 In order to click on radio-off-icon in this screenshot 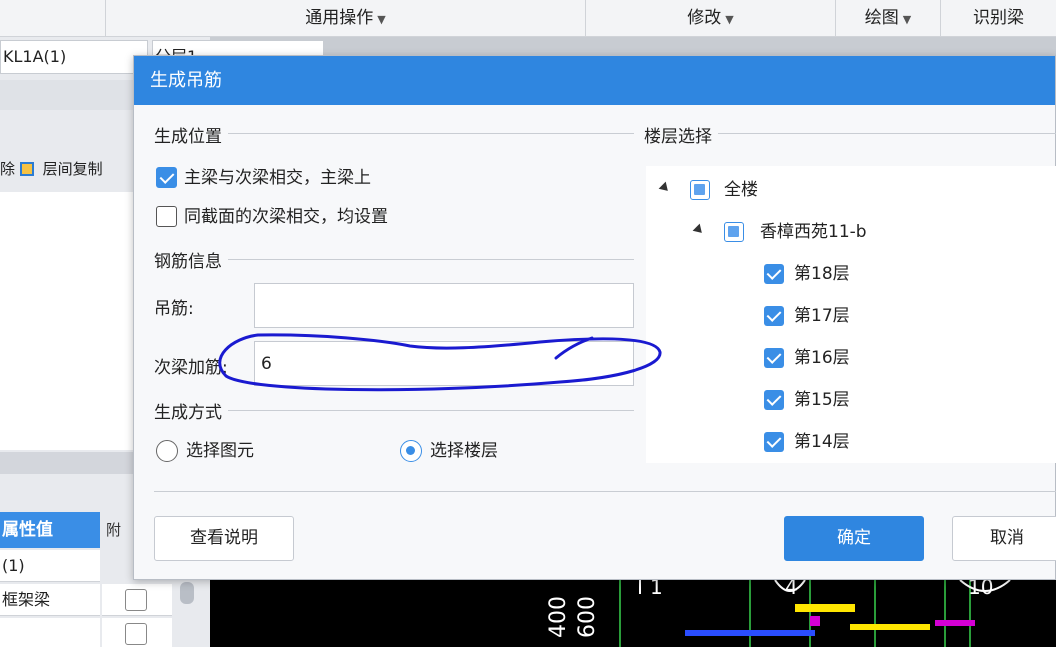, I will do `click(167, 451)`.